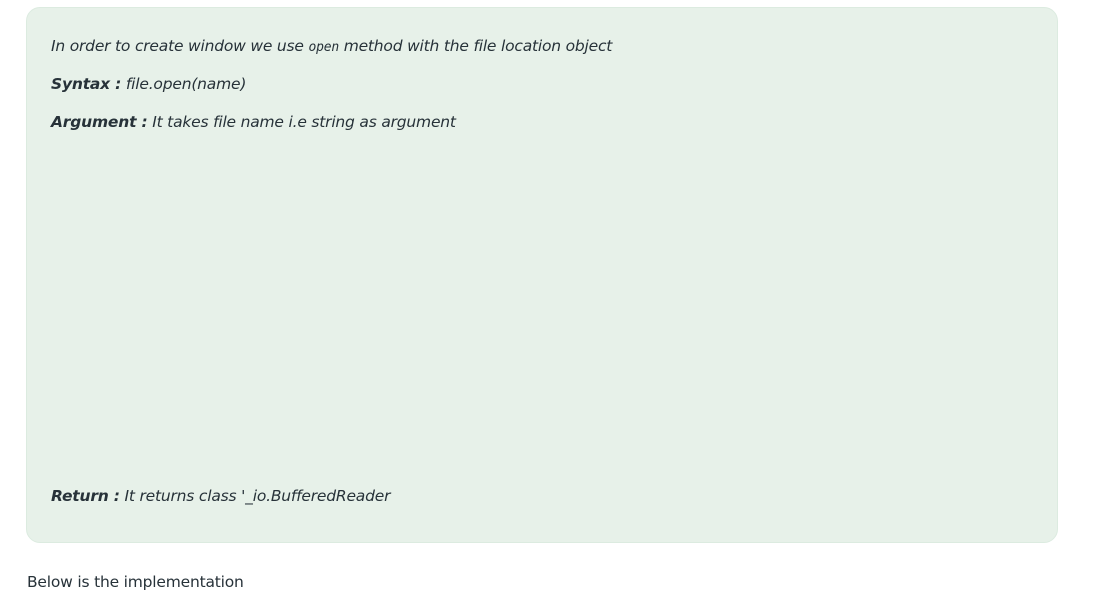 Image resolution: width=1096 pixels, height=611 pixels. Describe the element at coordinates (180, 46) in the screenshot. I see `intro-text-before: In order to create window we use` at that location.